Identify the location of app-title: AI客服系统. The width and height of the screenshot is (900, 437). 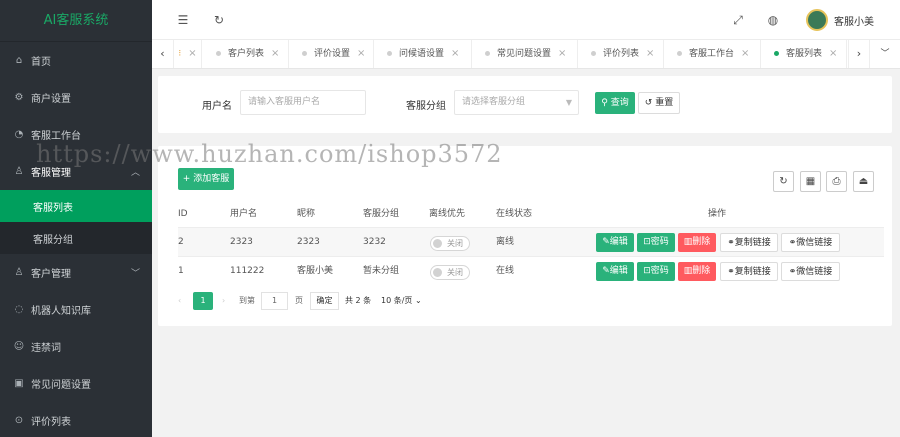
(76, 21).